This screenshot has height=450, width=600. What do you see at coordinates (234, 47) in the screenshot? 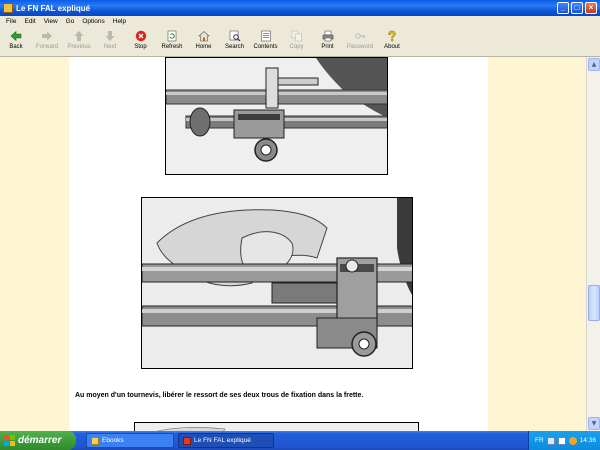
I see `search-label: Search` at bounding box center [234, 47].